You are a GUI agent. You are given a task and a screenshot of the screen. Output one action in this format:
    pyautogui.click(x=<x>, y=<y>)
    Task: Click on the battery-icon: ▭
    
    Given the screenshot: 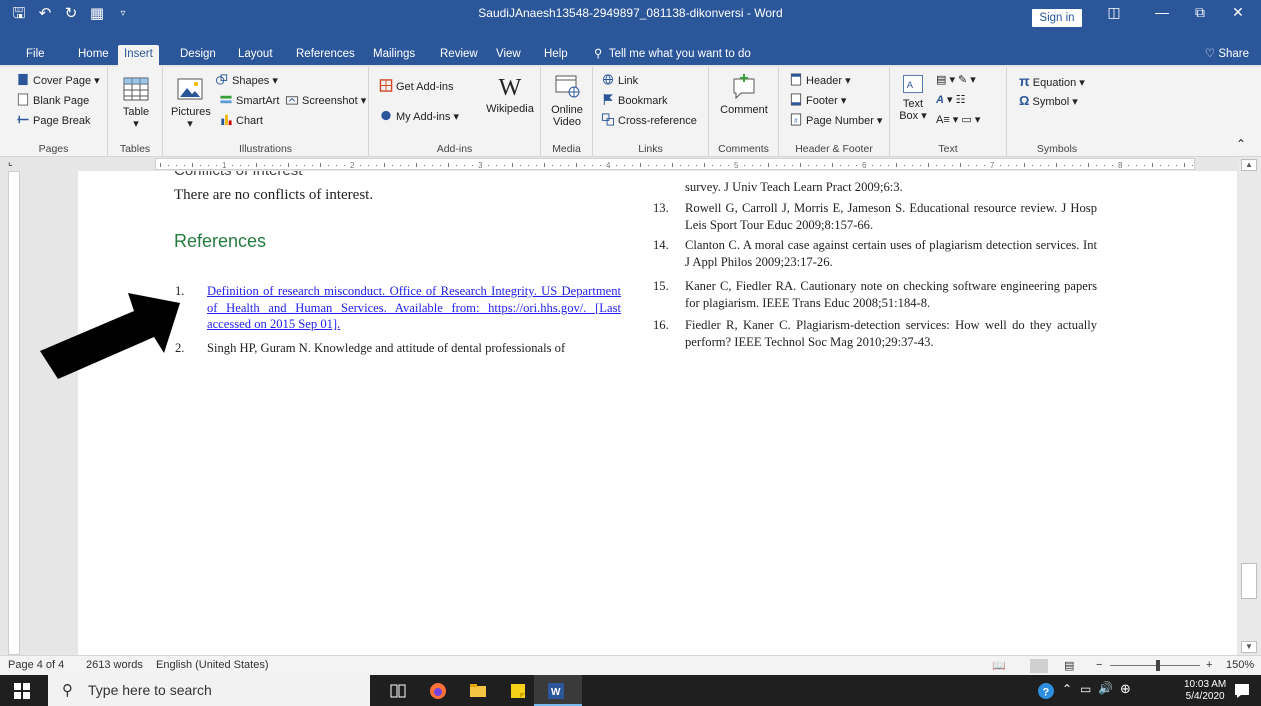 What is the action you would take?
    pyautogui.click(x=1085, y=689)
    